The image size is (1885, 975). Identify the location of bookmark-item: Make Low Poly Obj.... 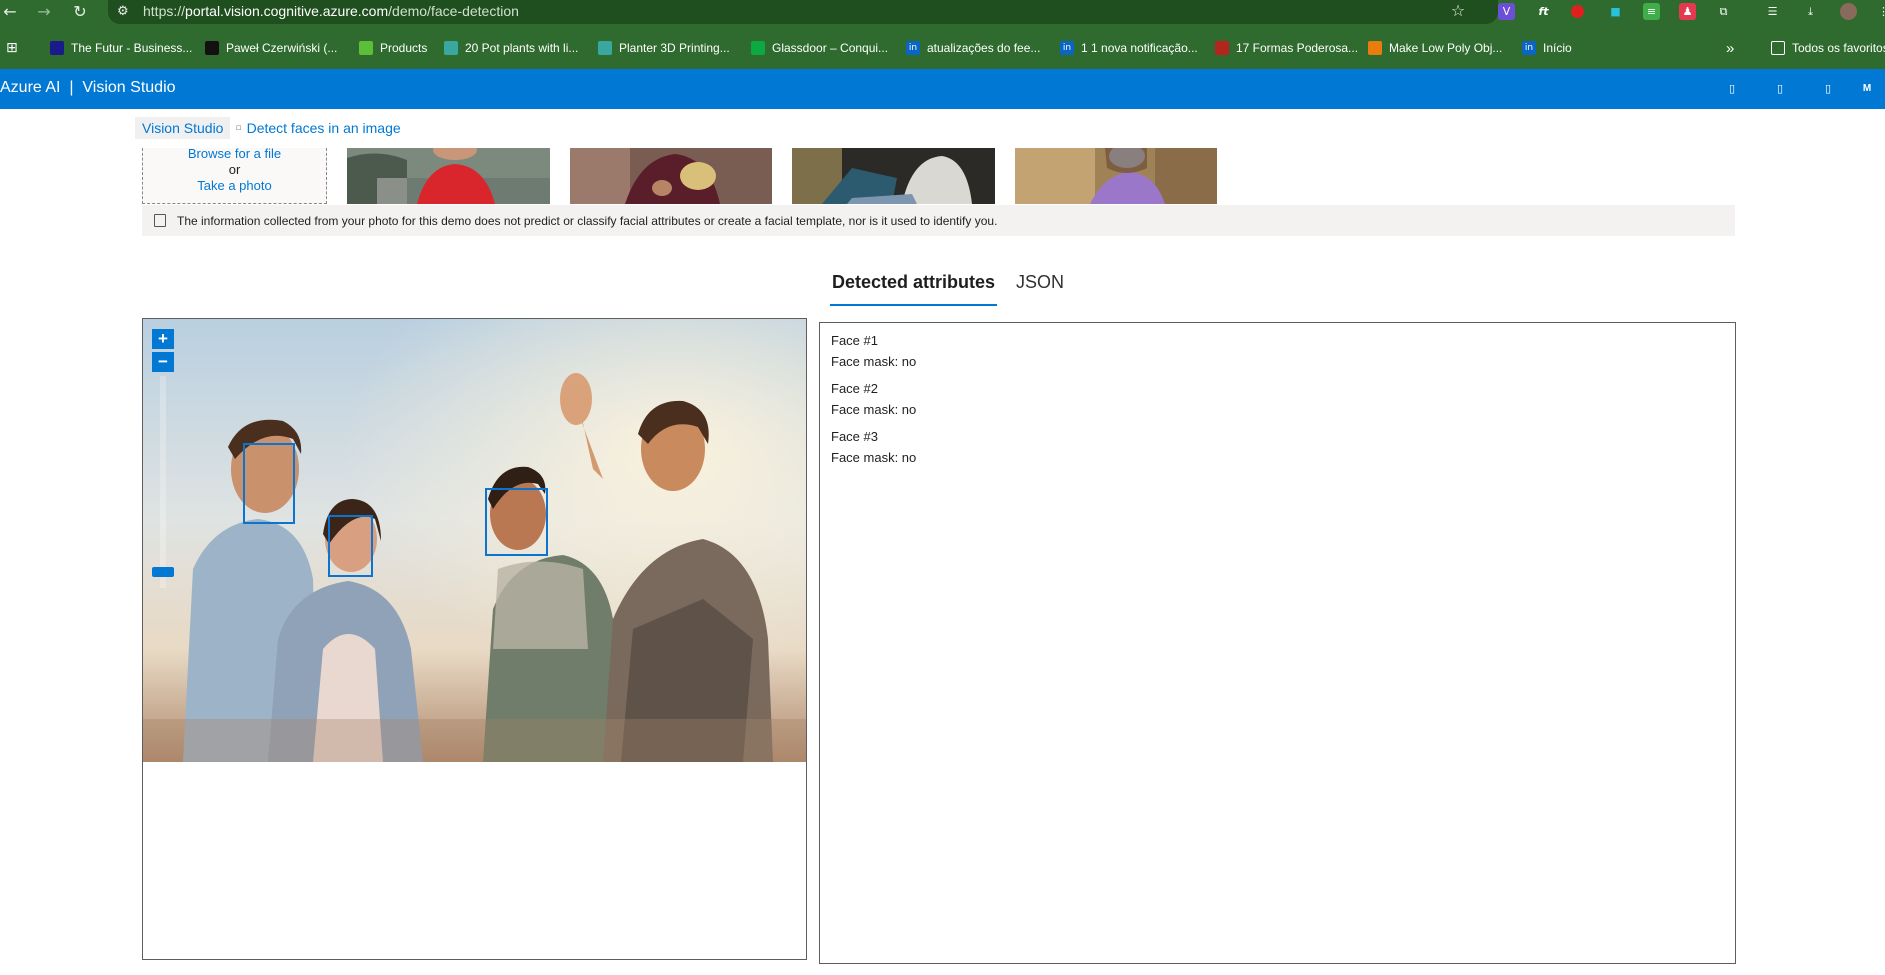
(1435, 48).